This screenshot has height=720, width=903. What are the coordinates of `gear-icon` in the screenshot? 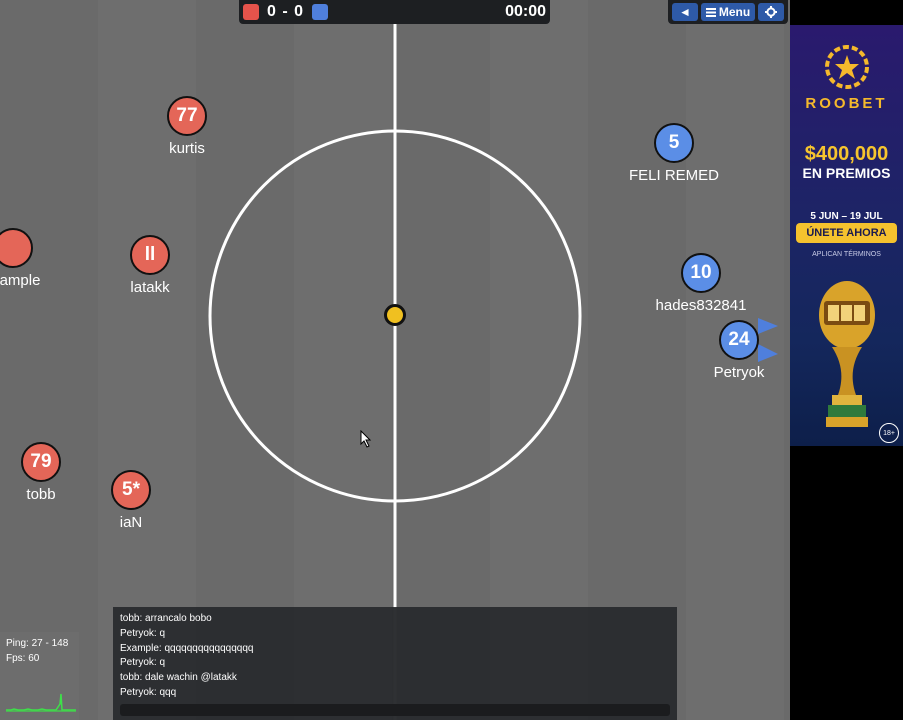 It's located at (771, 12).